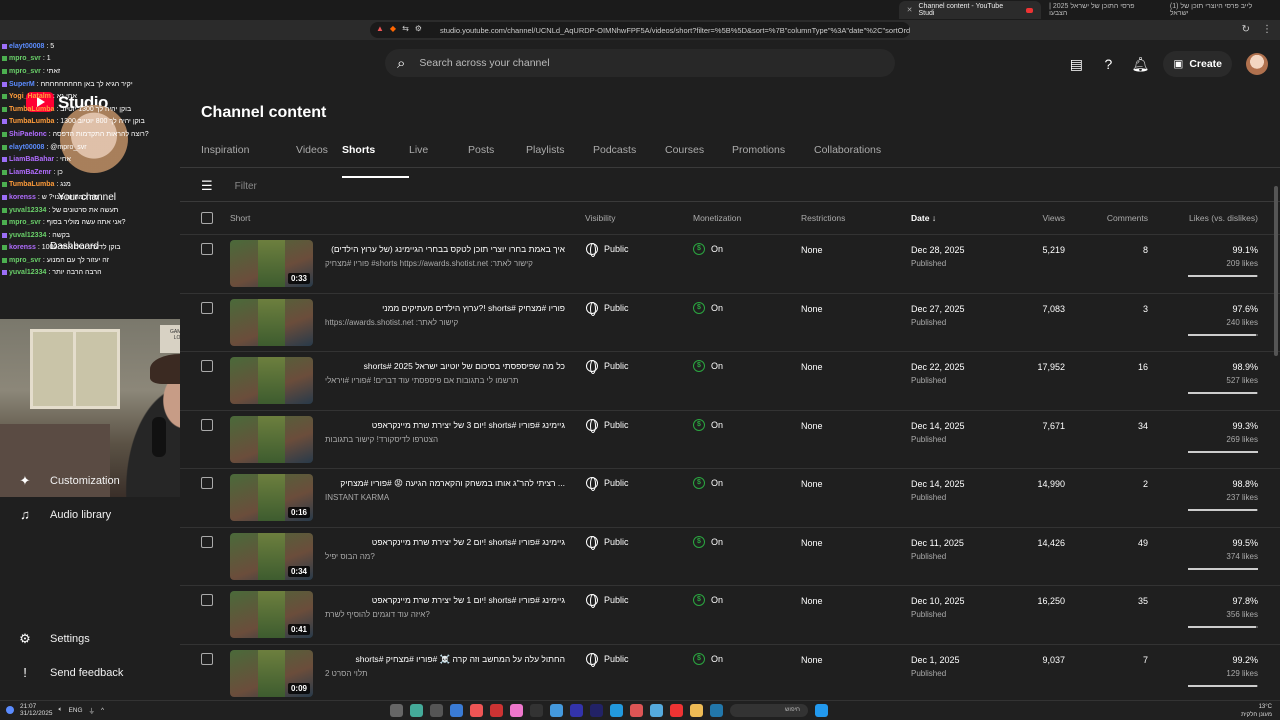  I want to click on column-comments: Comments, so click(1127, 218).